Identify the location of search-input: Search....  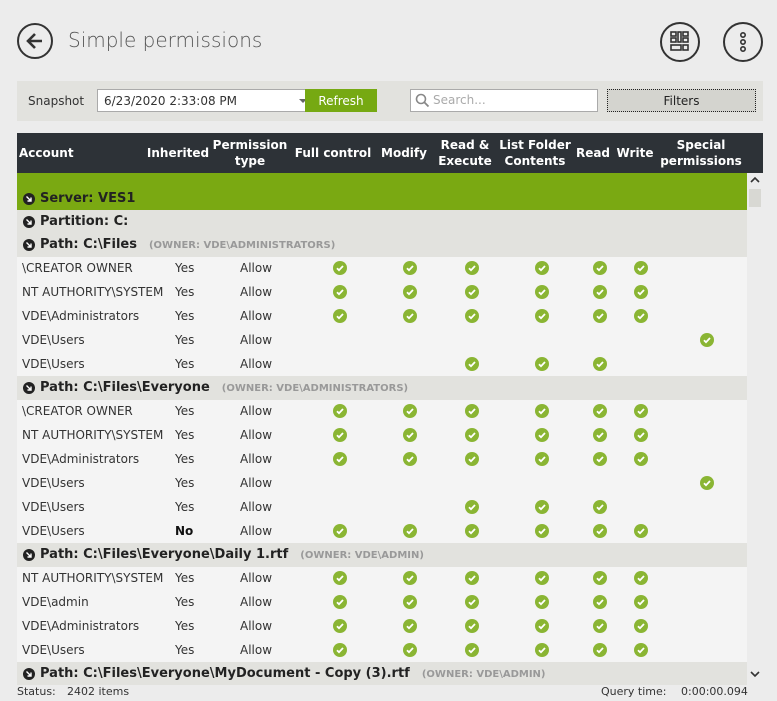
(504, 100).